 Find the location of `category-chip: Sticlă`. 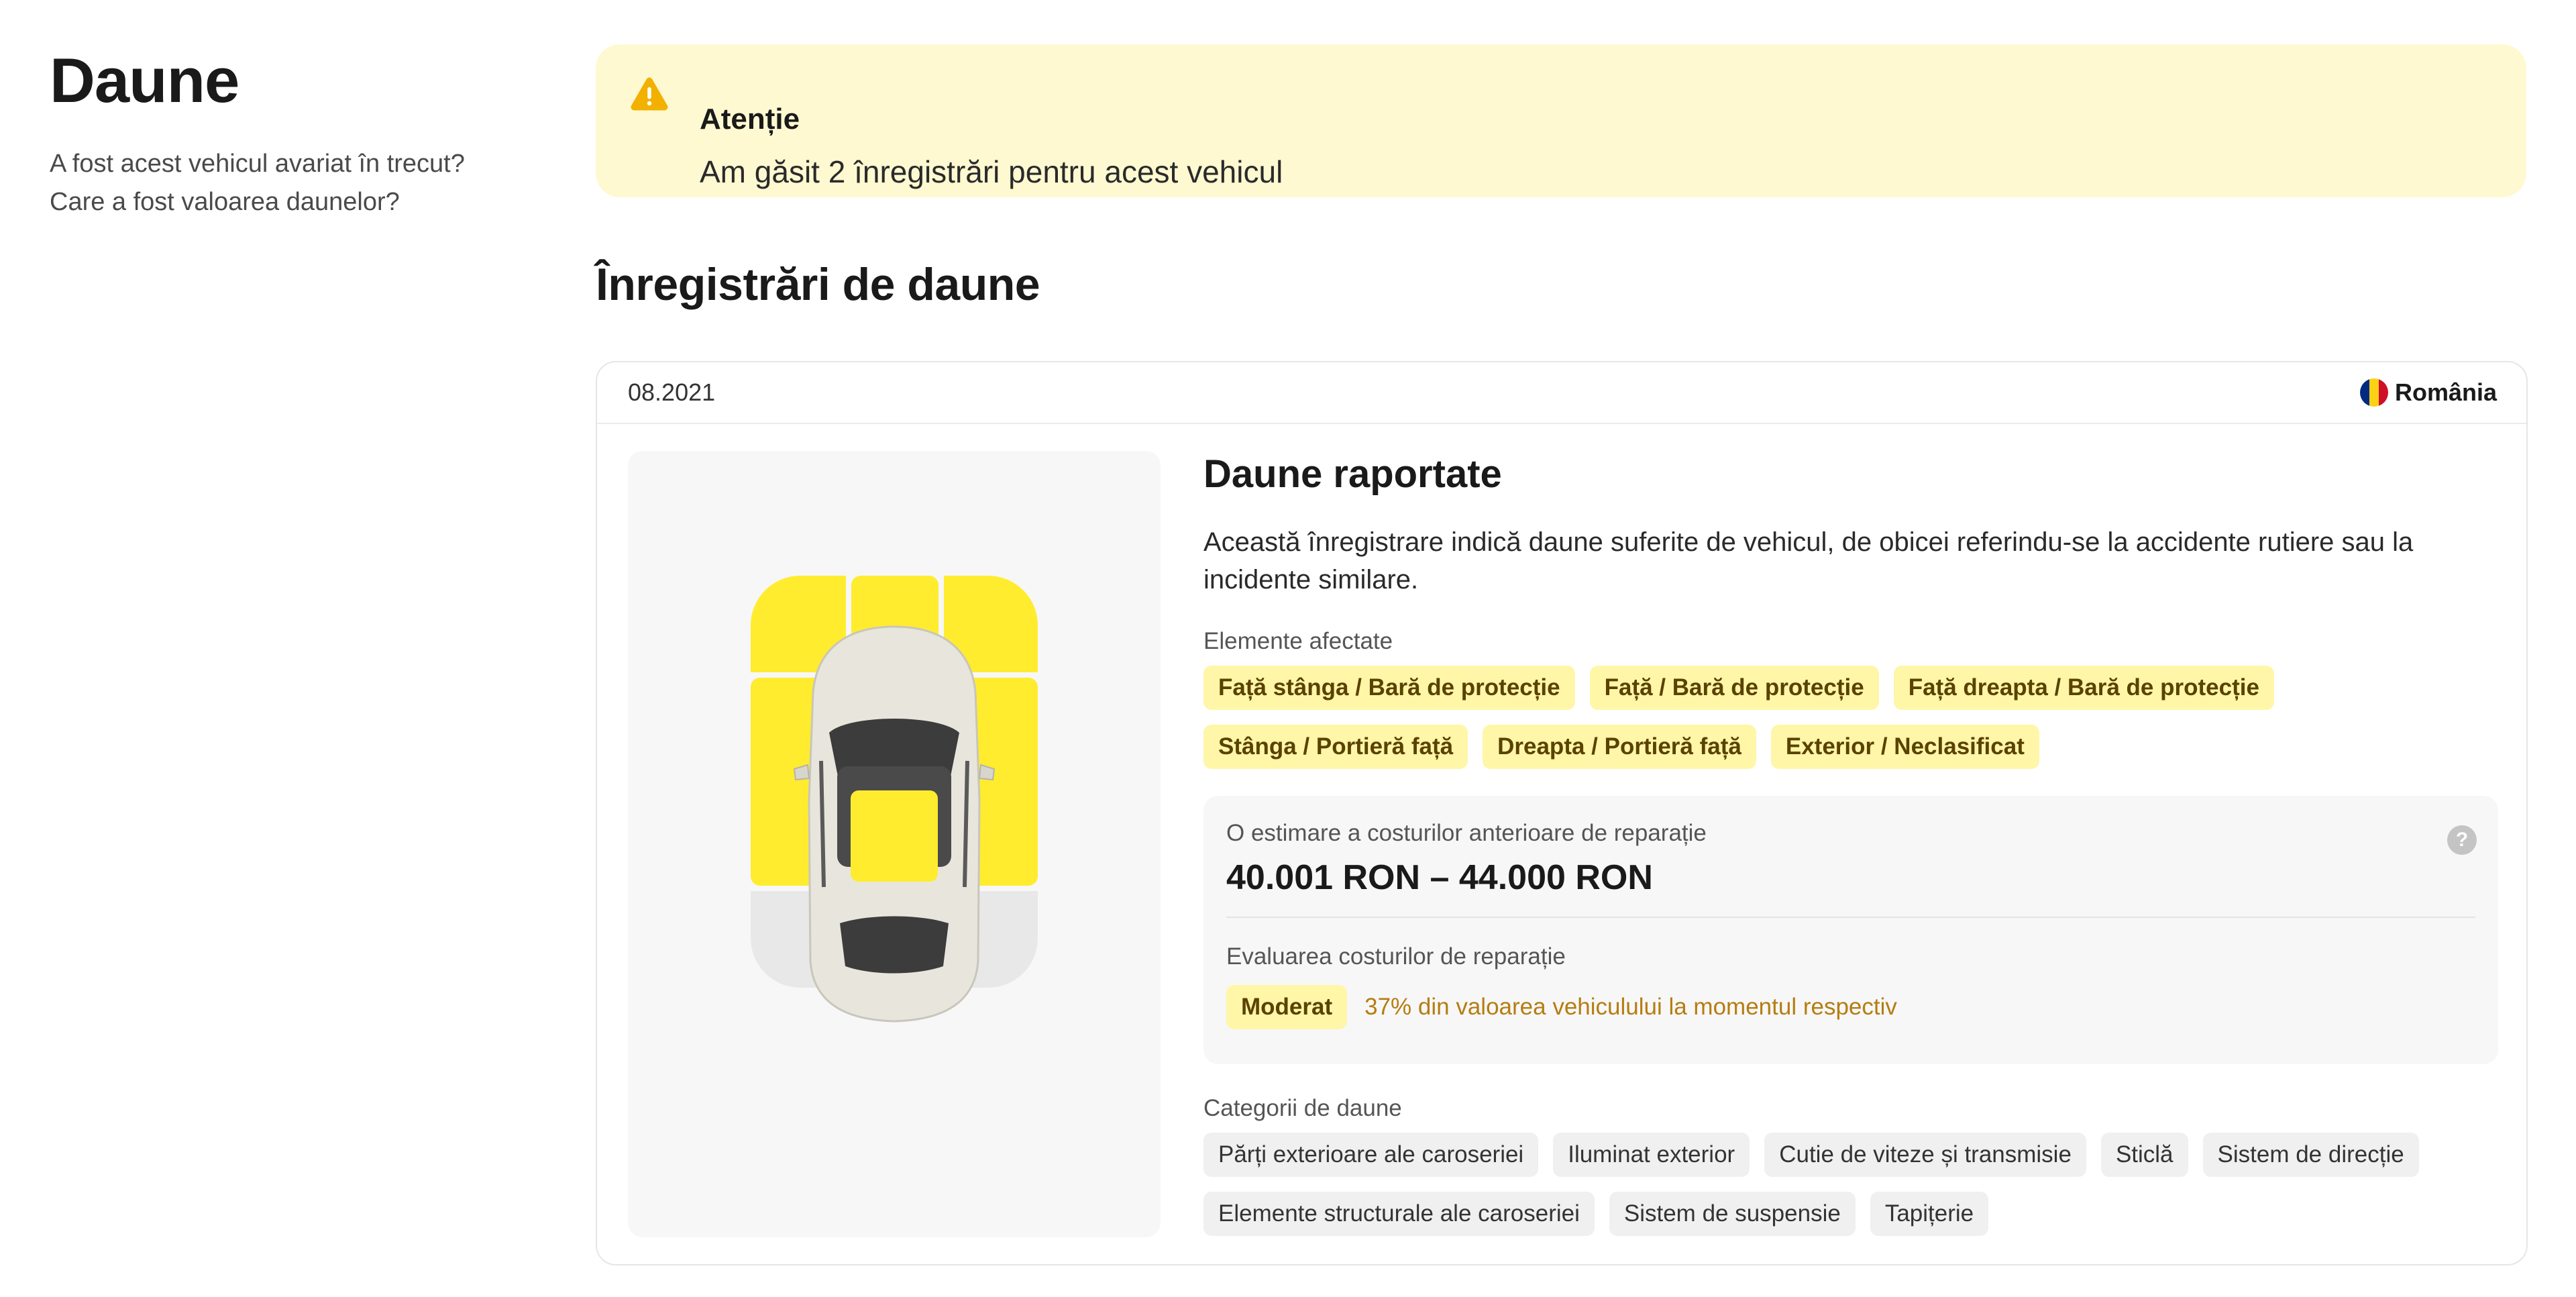

category-chip: Sticlă is located at coordinates (2144, 1155).